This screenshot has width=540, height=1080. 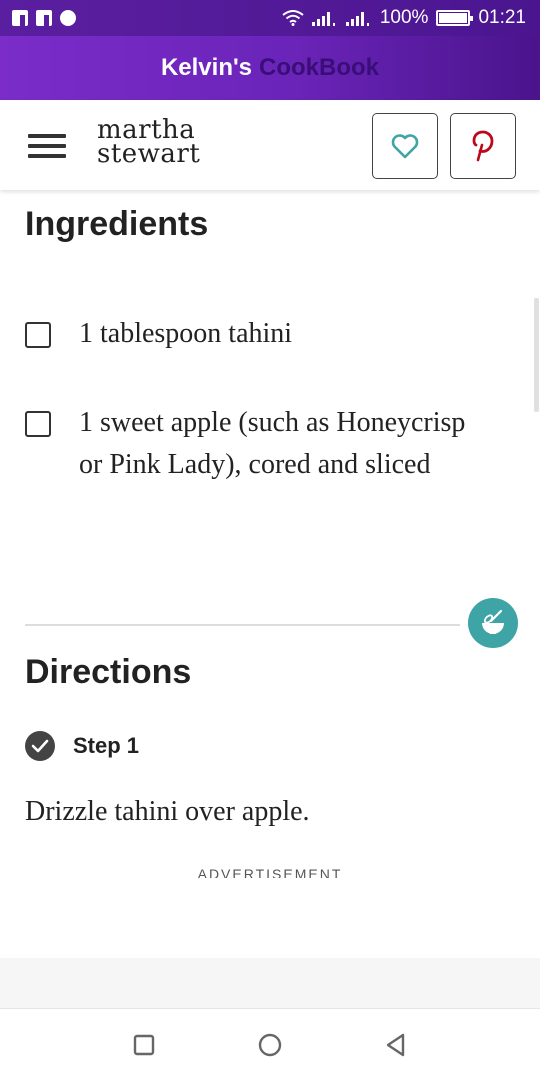 I want to click on step-1: Step 1, so click(x=82, y=746).